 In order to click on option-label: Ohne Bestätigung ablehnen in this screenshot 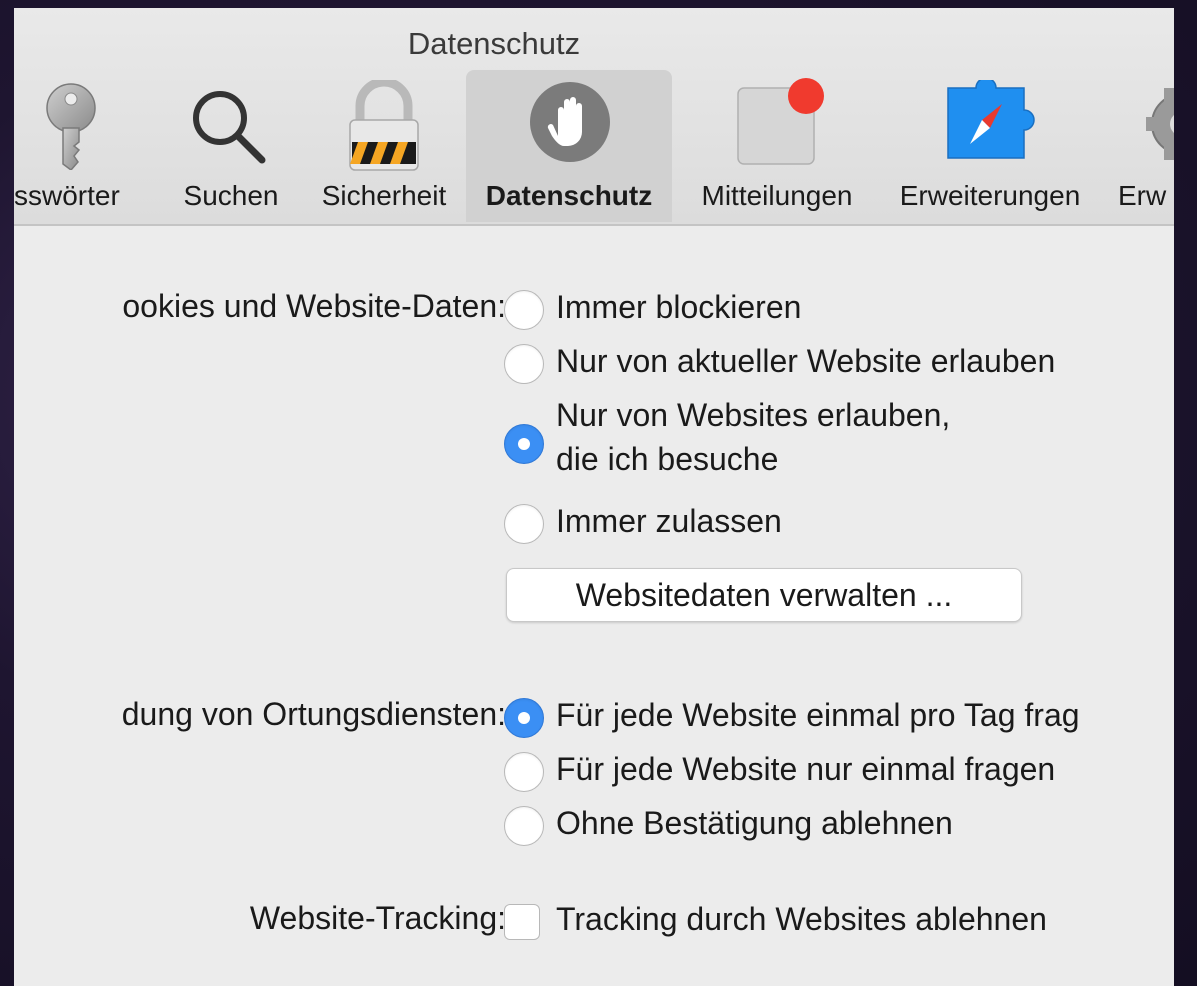, I will do `click(754, 823)`.